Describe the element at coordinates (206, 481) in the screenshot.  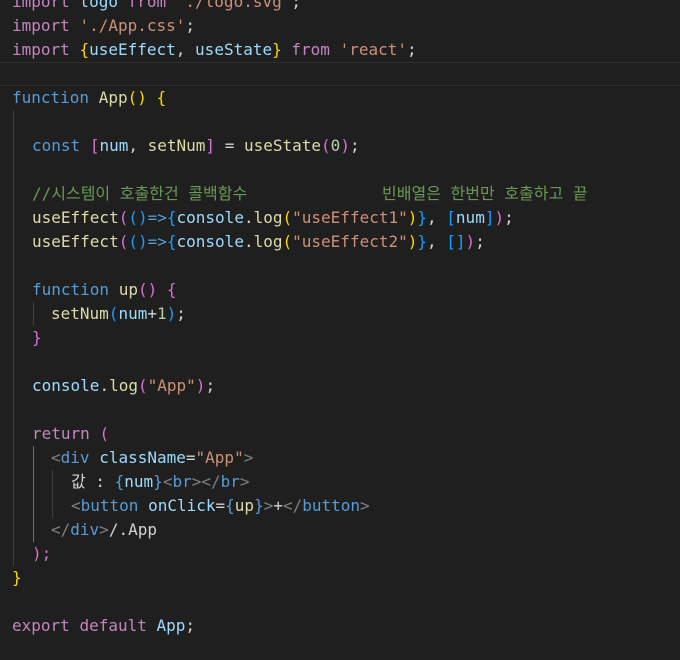
I see `token: ></` at that location.